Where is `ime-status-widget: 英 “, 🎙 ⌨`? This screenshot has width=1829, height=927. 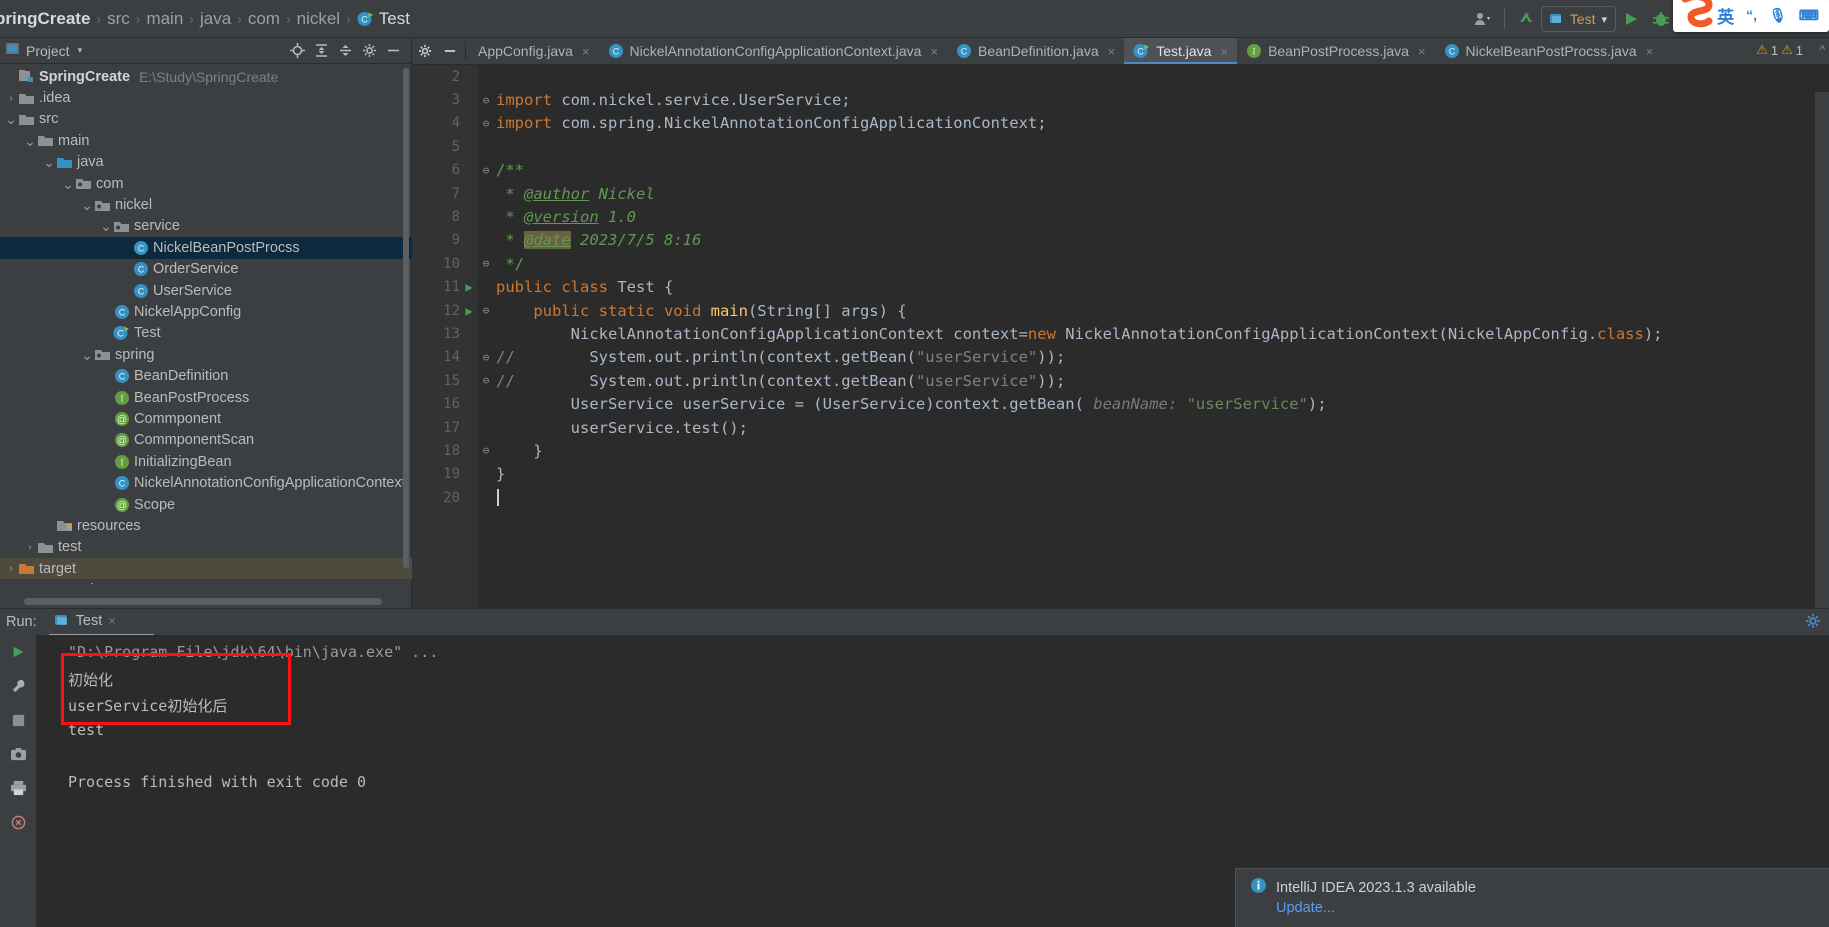 ime-status-widget: 英 “, 🎙 ⌨ is located at coordinates (1751, 16).